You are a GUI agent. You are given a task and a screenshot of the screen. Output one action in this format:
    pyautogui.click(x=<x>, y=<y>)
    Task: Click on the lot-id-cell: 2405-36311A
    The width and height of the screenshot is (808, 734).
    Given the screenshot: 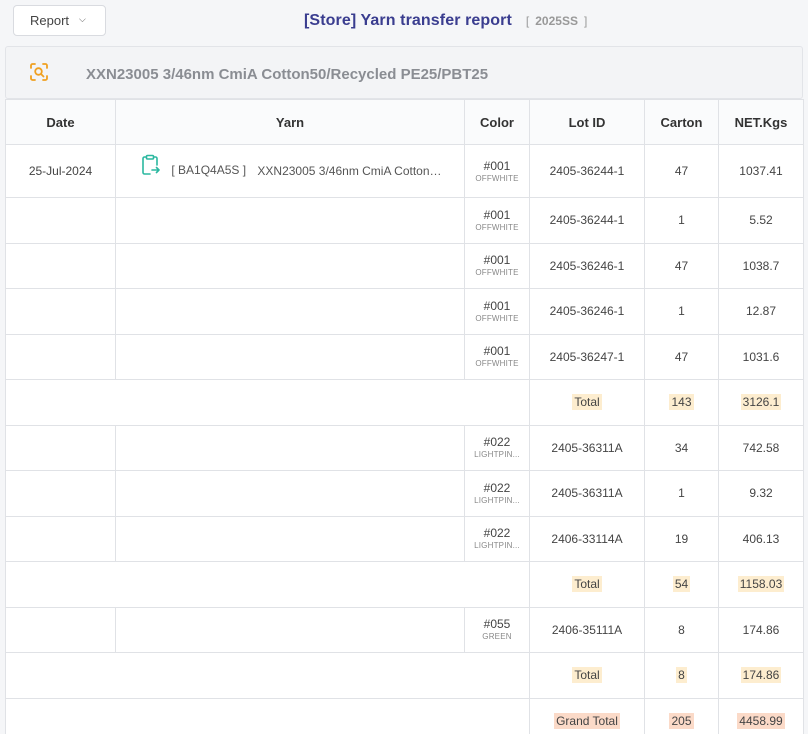 What is the action you would take?
    pyautogui.click(x=587, y=493)
    